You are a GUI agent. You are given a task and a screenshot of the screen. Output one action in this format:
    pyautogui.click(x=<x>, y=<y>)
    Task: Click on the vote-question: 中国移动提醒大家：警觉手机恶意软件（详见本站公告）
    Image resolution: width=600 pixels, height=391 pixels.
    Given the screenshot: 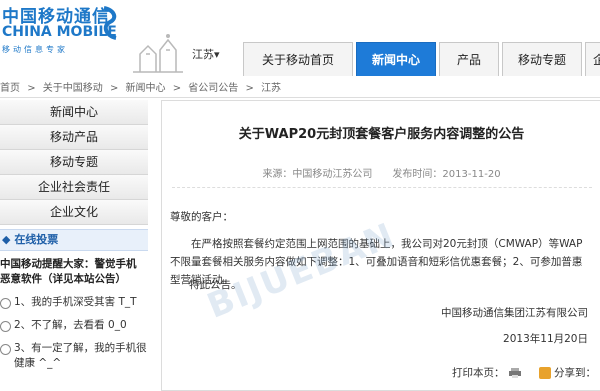 What is the action you would take?
    pyautogui.click(x=68, y=271)
    